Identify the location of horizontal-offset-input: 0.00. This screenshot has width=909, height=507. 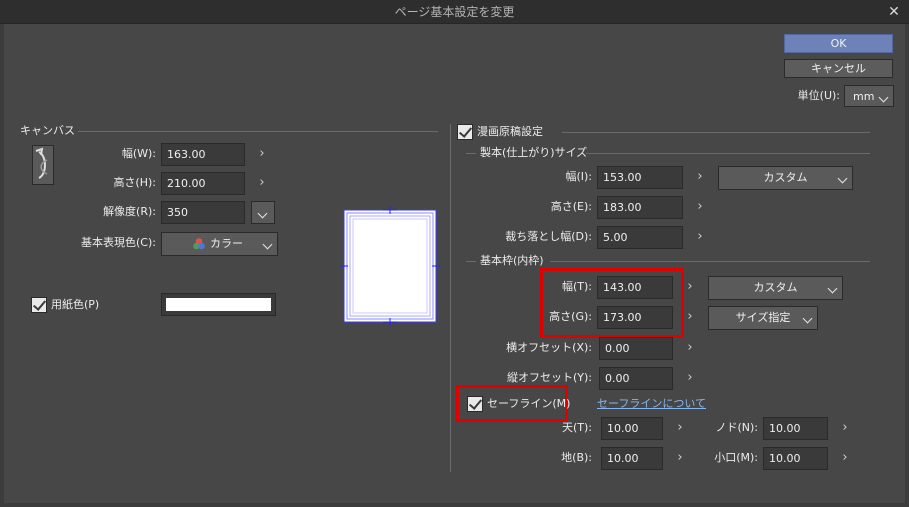
(636, 348).